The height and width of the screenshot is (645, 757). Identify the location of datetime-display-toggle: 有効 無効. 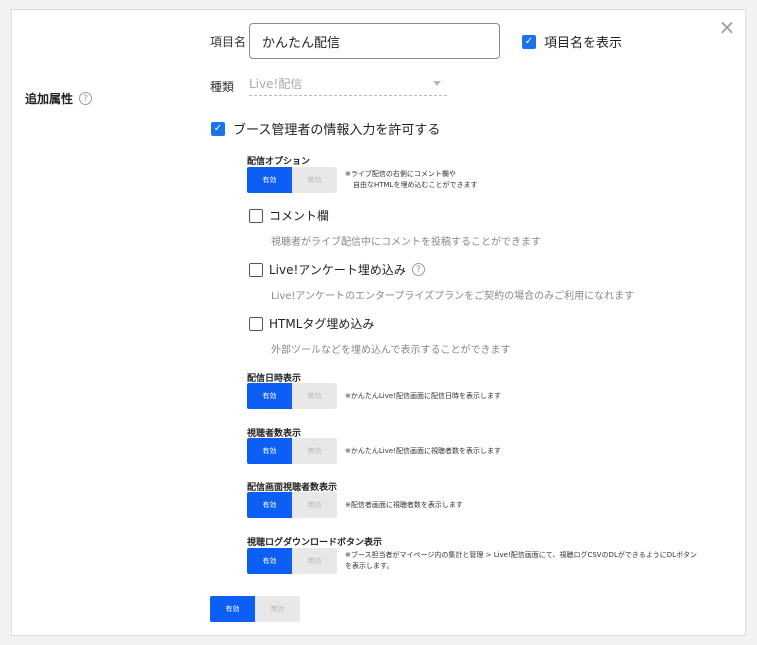
(292, 396).